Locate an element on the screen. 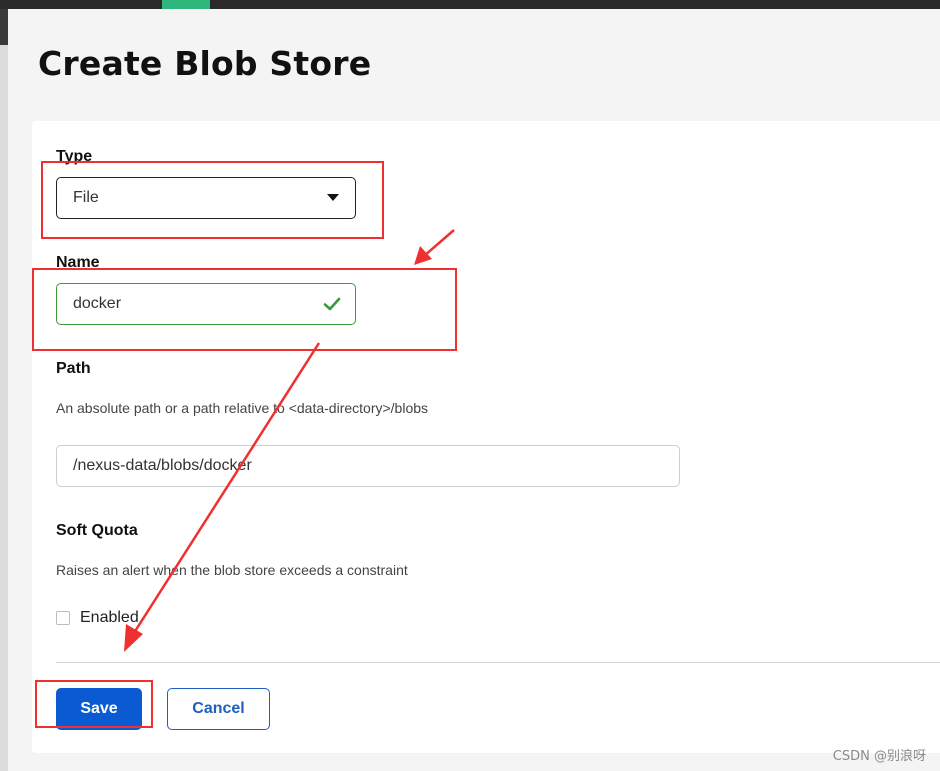  path-label: Path is located at coordinates (73, 368).